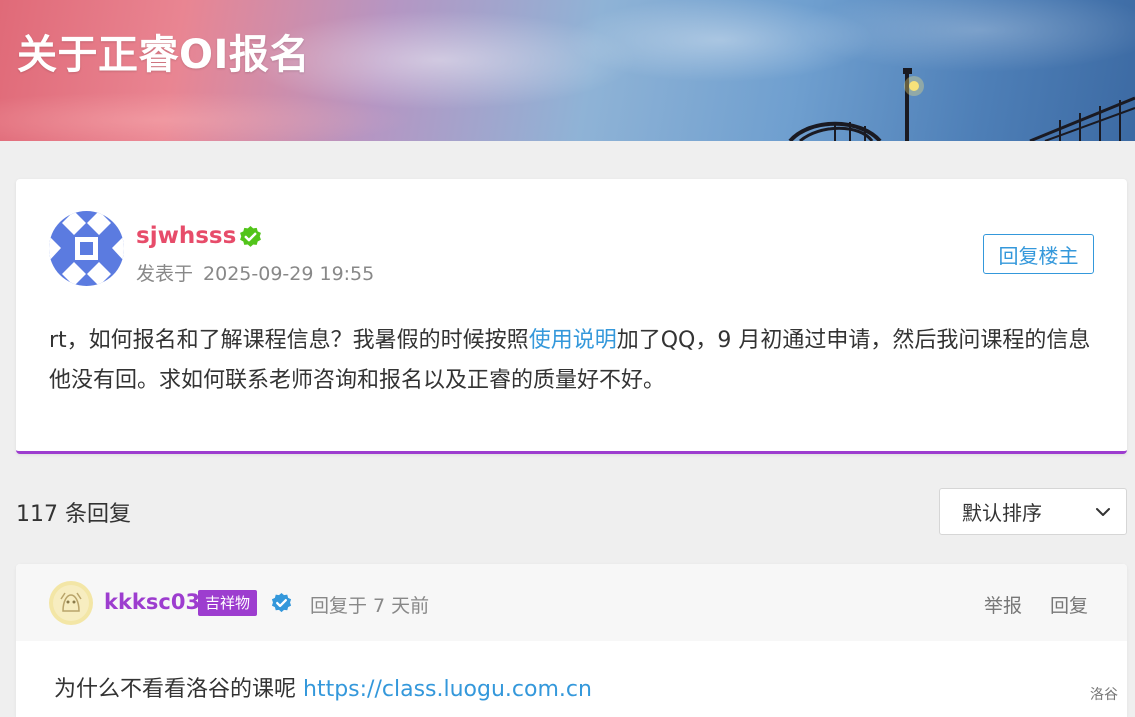 This screenshot has width=1135, height=717. What do you see at coordinates (1038, 254) in the screenshot?
I see `reply-op-button: 回复楼主` at bounding box center [1038, 254].